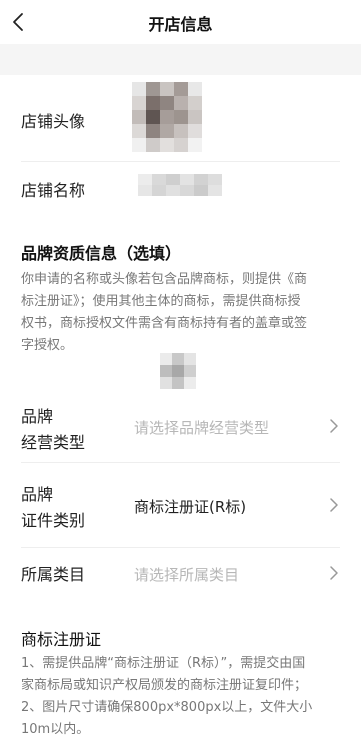 This screenshot has width=361, height=742. I want to click on store-avatar, so click(167, 117).